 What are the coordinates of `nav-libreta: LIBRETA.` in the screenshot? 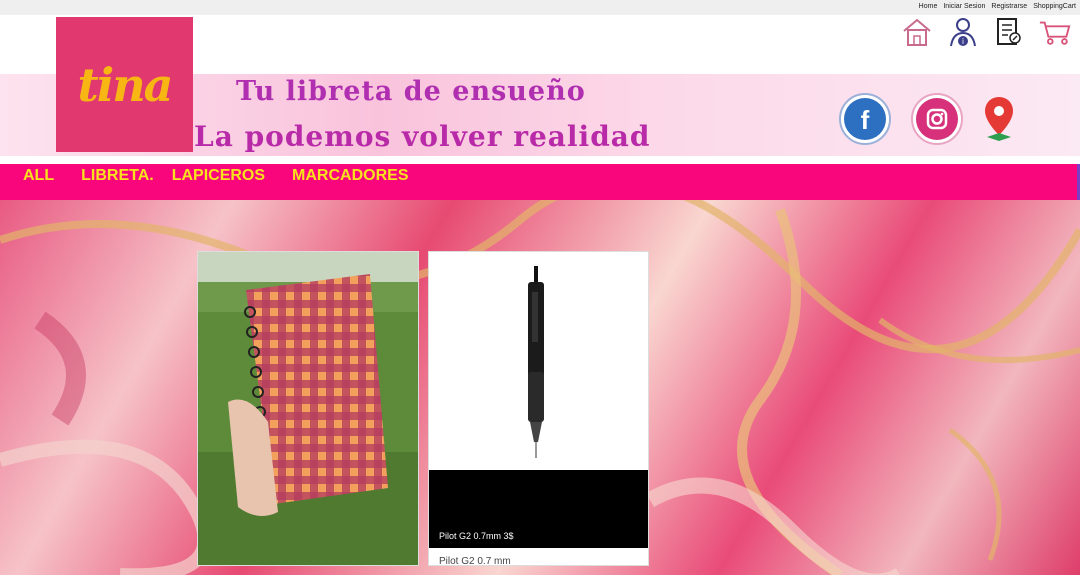 It's located at (117, 176).